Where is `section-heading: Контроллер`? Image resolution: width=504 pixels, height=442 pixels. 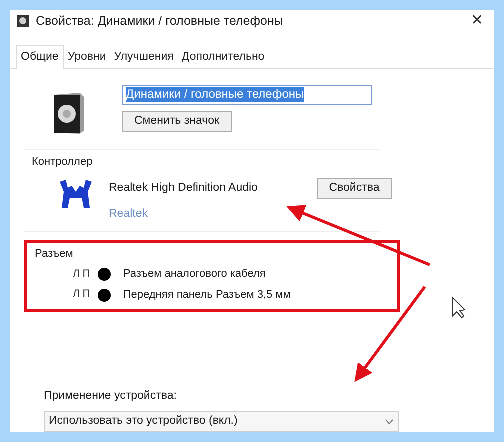
section-heading: Контроллер is located at coordinates (63, 162).